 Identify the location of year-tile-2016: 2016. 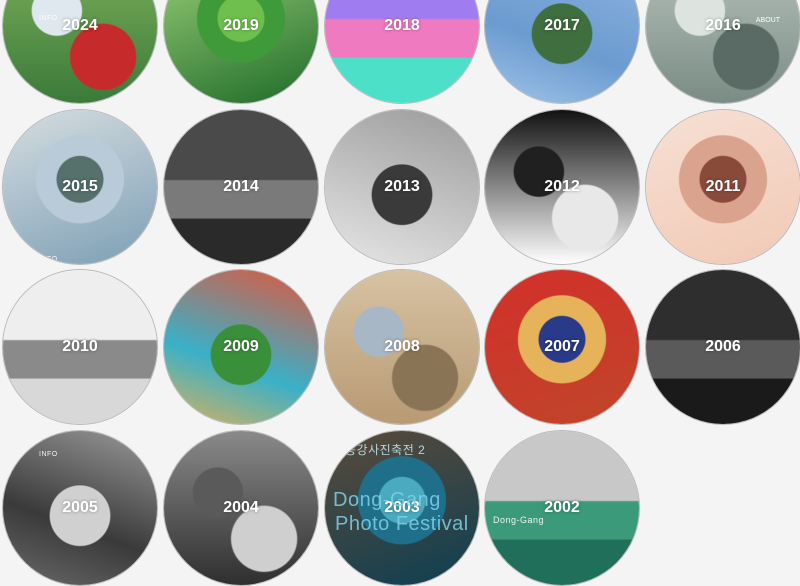
(722, 52).